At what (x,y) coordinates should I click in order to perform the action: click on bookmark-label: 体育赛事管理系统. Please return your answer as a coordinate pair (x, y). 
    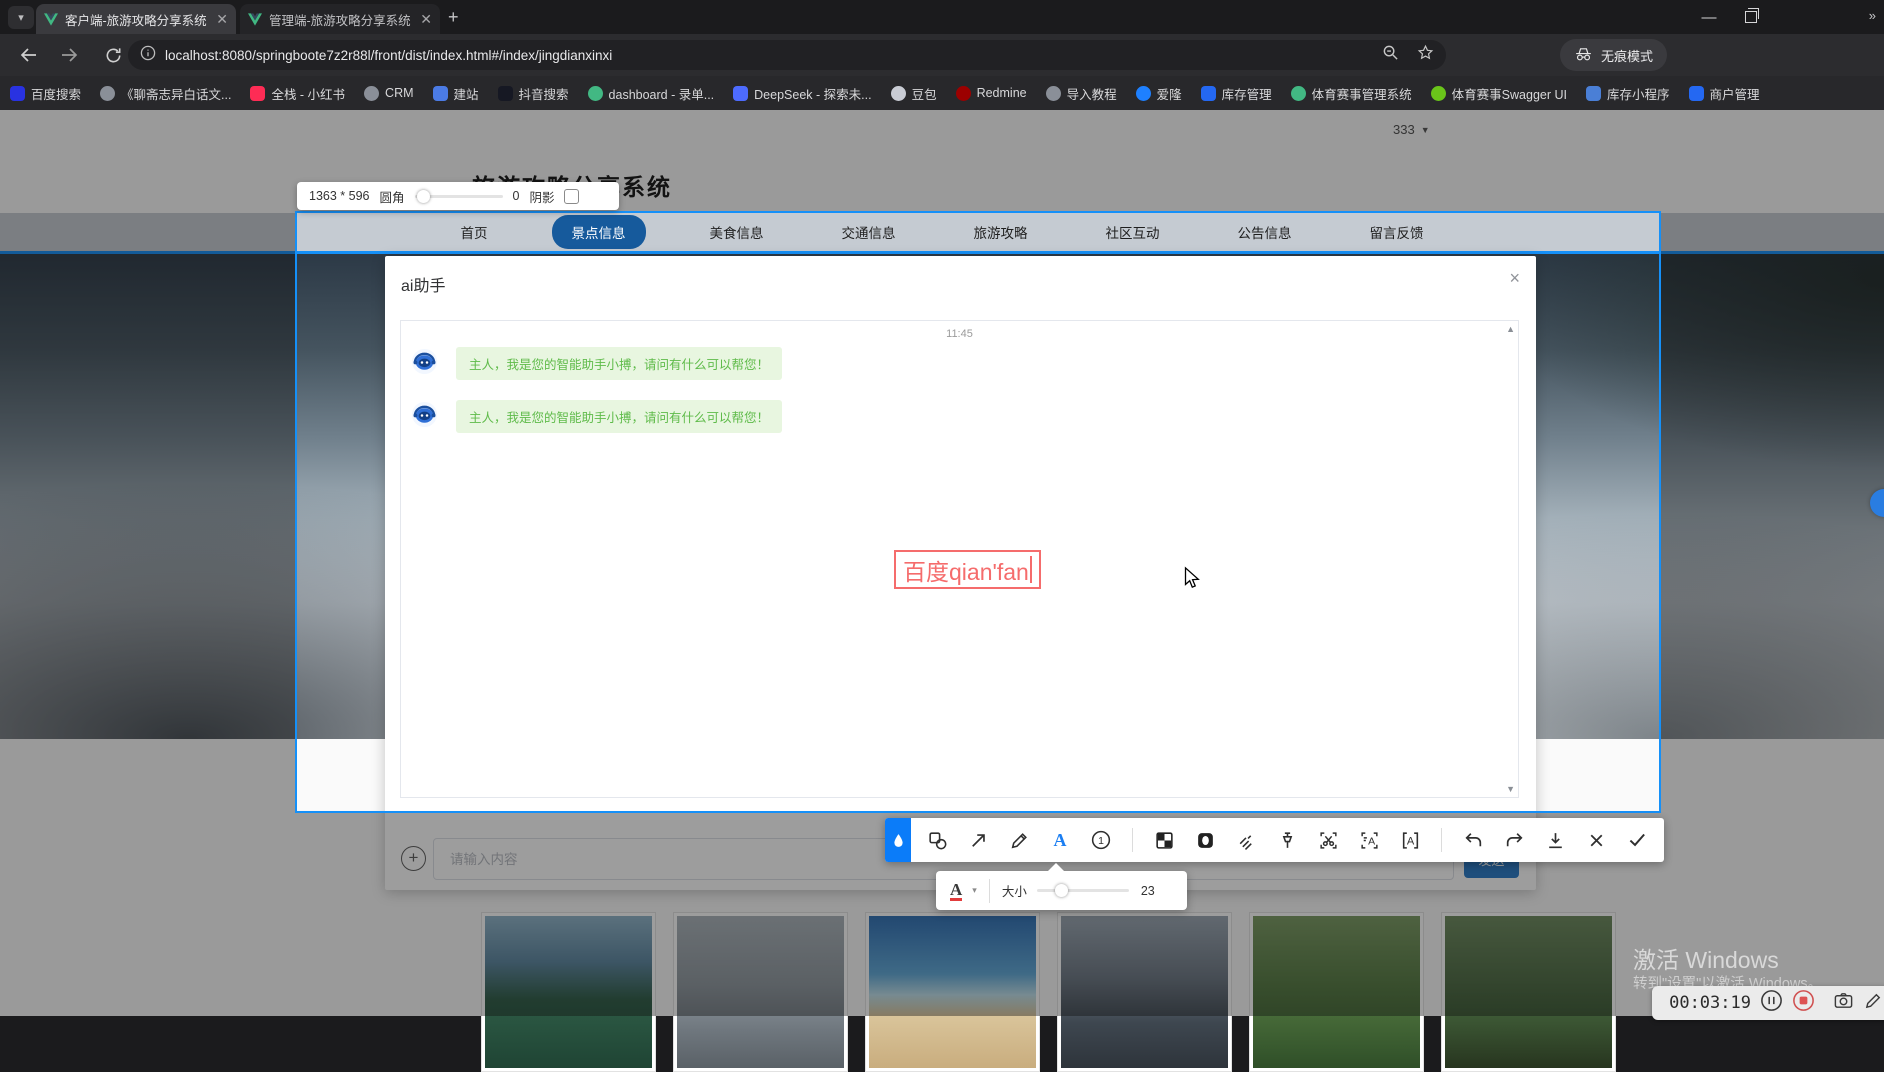
    Looking at the image, I should click on (1362, 93).